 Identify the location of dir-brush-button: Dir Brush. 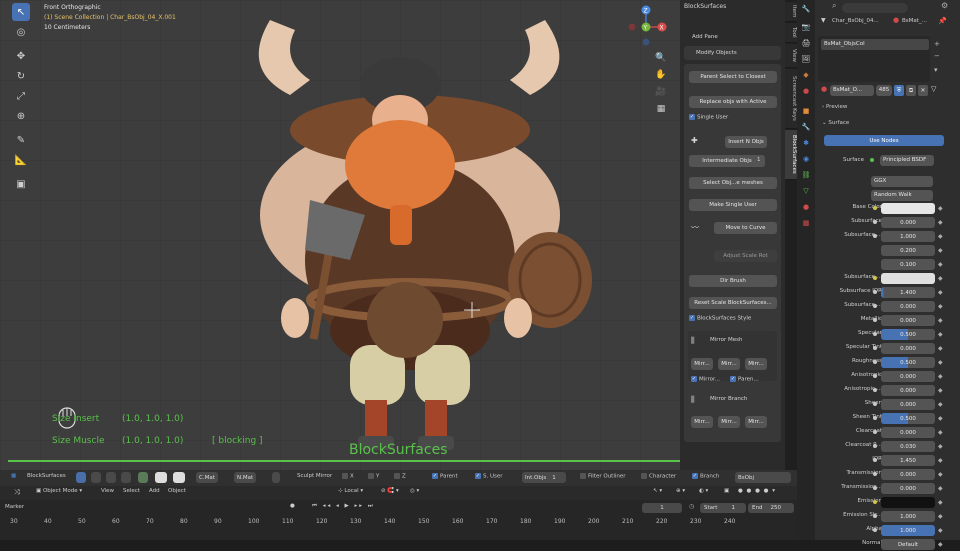
(733, 281).